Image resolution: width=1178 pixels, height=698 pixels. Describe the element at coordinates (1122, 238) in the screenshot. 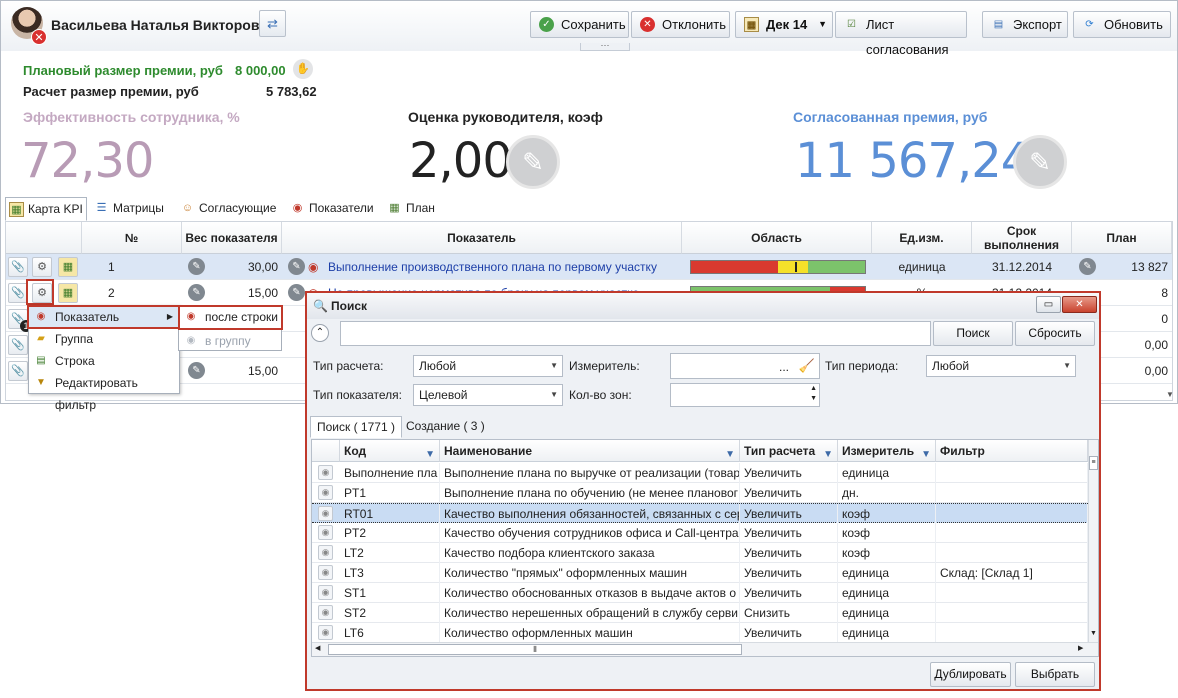

I see `grid-header-plan: План` at that location.